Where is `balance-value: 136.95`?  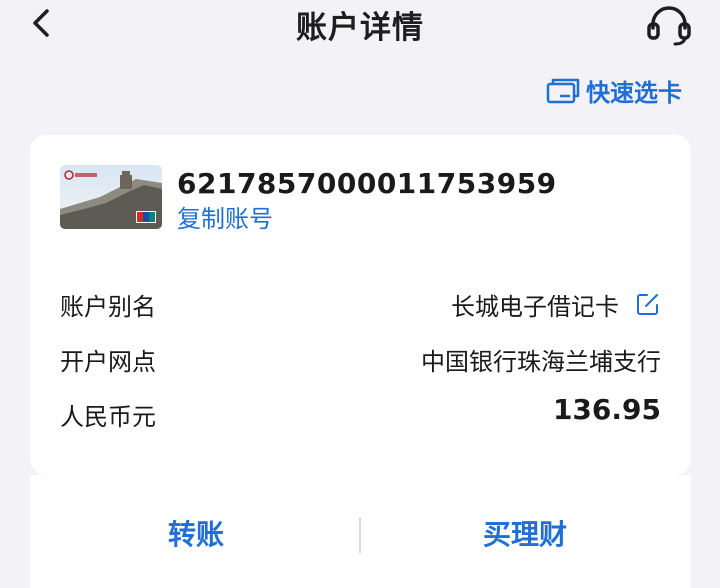 balance-value: 136.95 is located at coordinates (606, 409).